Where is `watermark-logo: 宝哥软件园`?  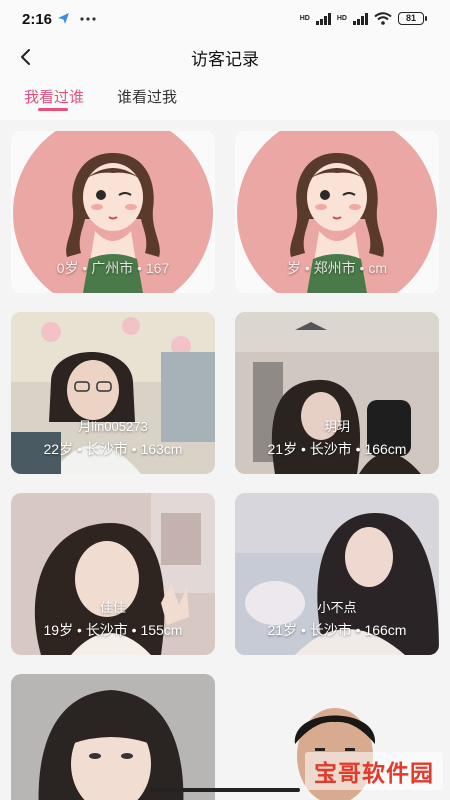
watermark-logo: 宝哥软件园 is located at coordinates (374, 771).